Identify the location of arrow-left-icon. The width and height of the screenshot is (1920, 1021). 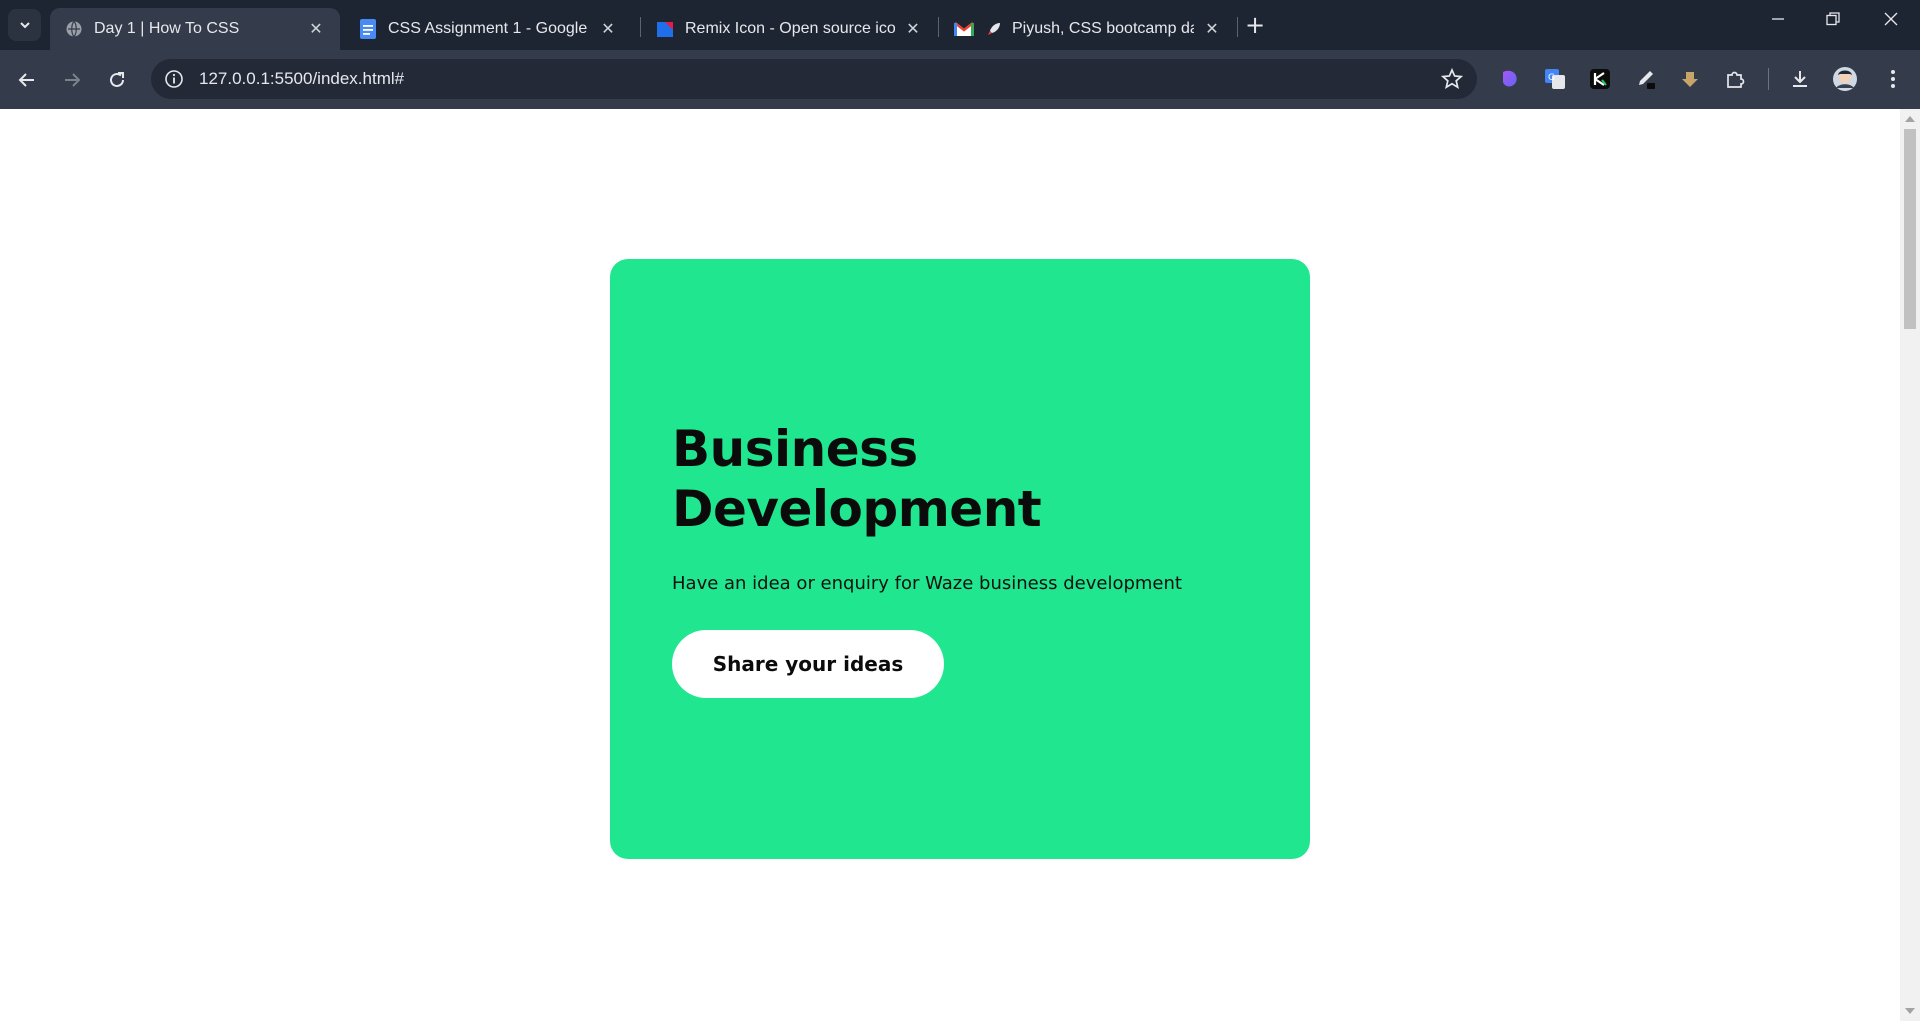
(26, 80).